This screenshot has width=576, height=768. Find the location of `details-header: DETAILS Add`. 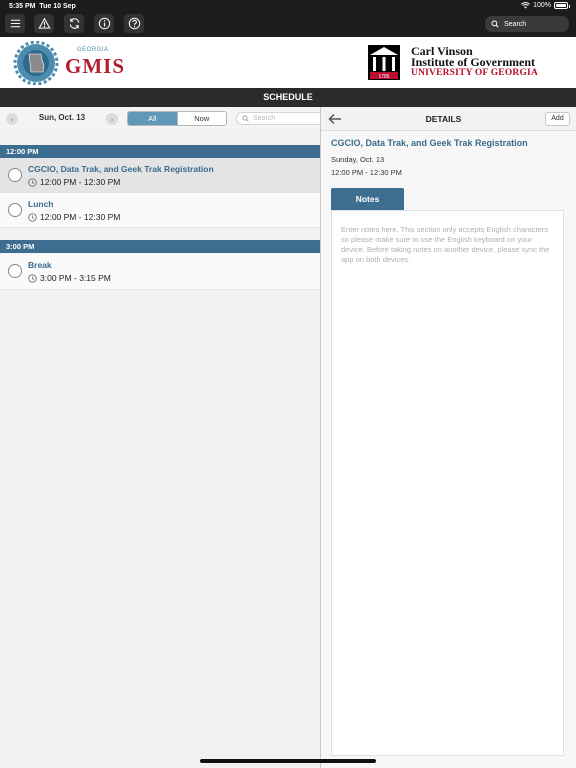

details-header: DETAILS Add is located at coordinates (448, 119).